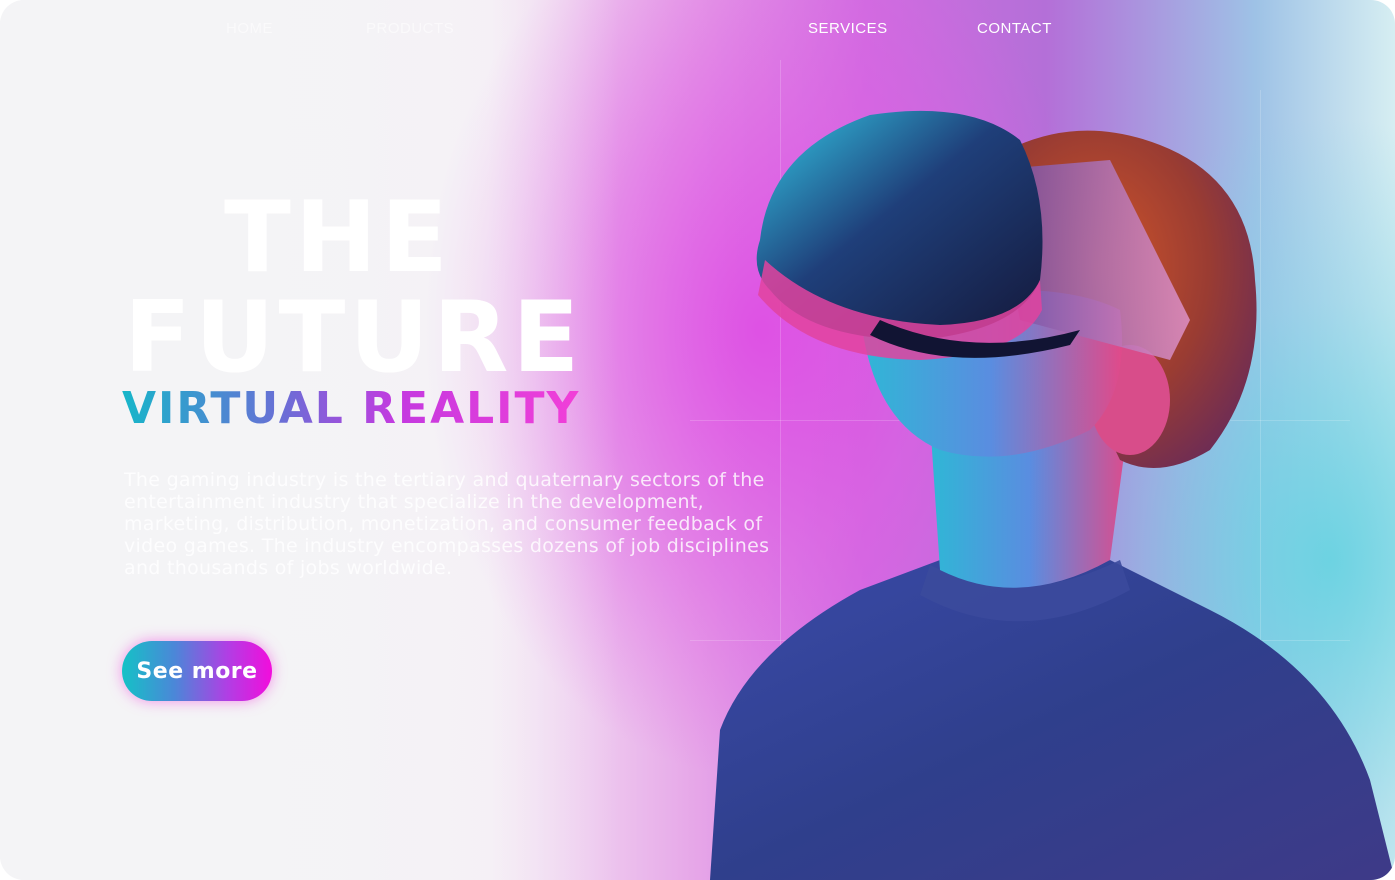  Describe the element at coordinates (354, 338) in the screenshot. I see `headline-line-2: FUTURE` at that location.